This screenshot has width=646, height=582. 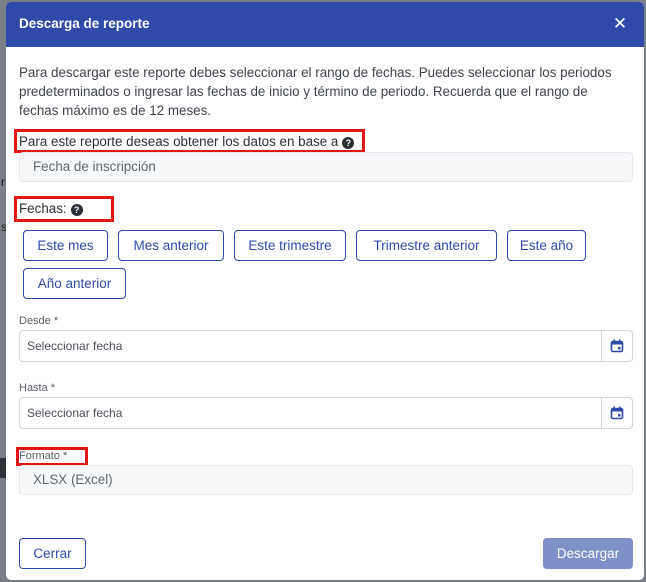 I want to click on hasta-placeholder: Seleccionar fecha, so click(x=75, y=413).